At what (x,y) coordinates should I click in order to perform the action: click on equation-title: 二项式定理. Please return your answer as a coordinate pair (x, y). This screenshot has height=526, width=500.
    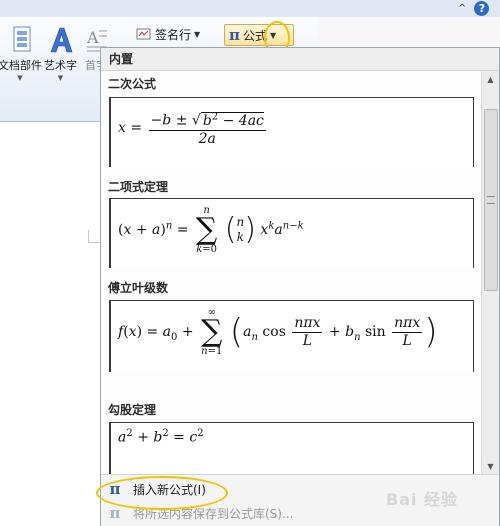
    Looking at the image, I should click on (138, 187).